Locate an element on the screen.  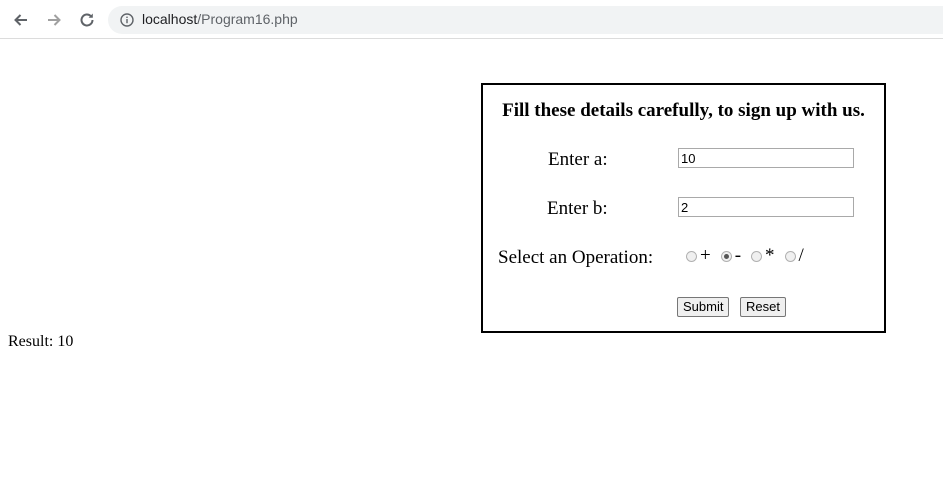
address-bar: localhost/Program16.php is located at coordinates (525, 20).